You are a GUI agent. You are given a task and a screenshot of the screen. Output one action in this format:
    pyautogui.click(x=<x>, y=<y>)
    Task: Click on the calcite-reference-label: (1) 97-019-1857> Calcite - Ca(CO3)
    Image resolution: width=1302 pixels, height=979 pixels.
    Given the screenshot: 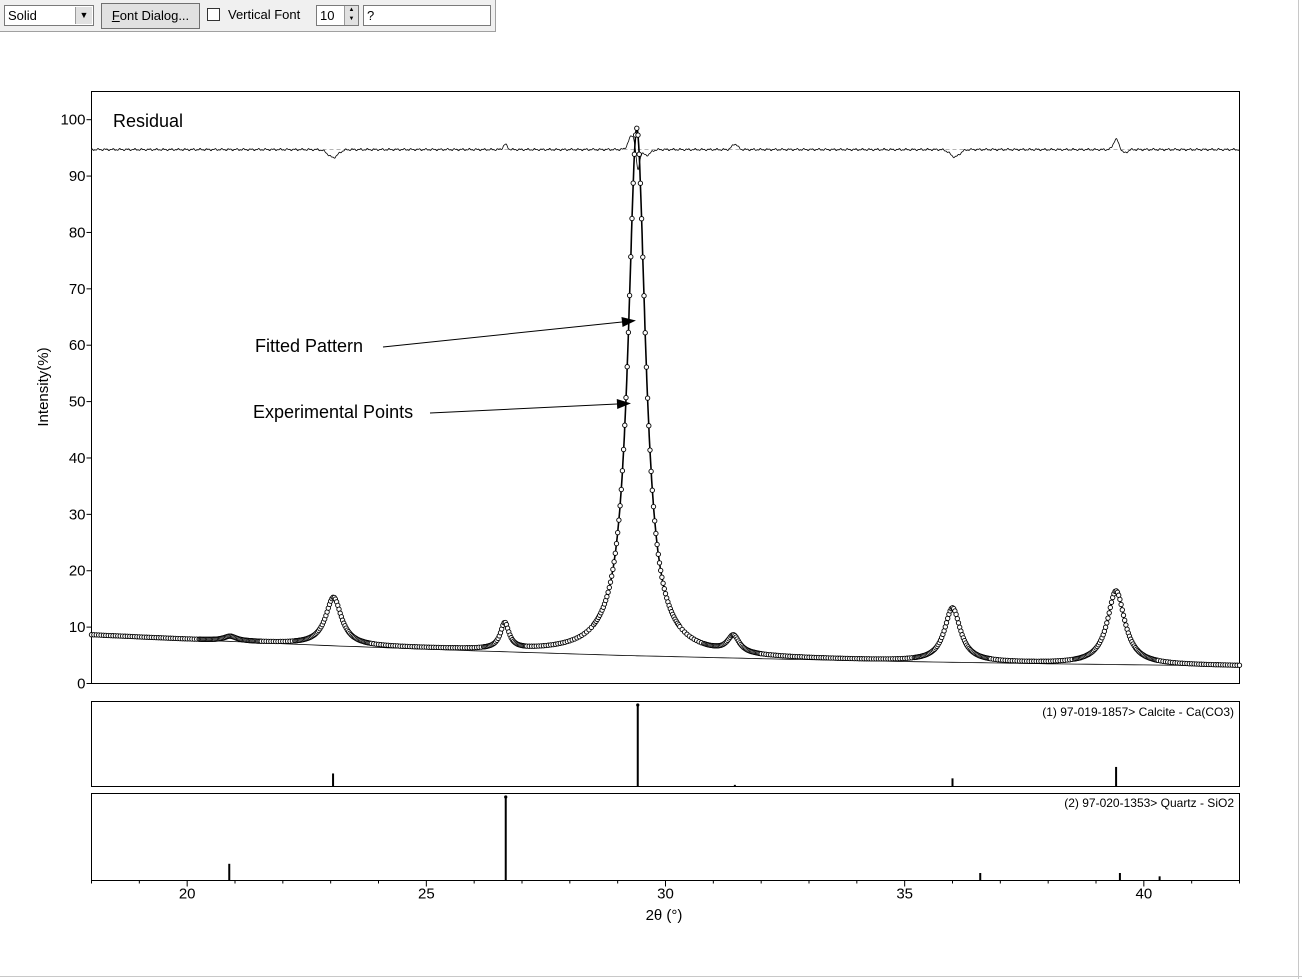 What is the action you would take?
    pyautogui.click(x=1138, y=712)
    